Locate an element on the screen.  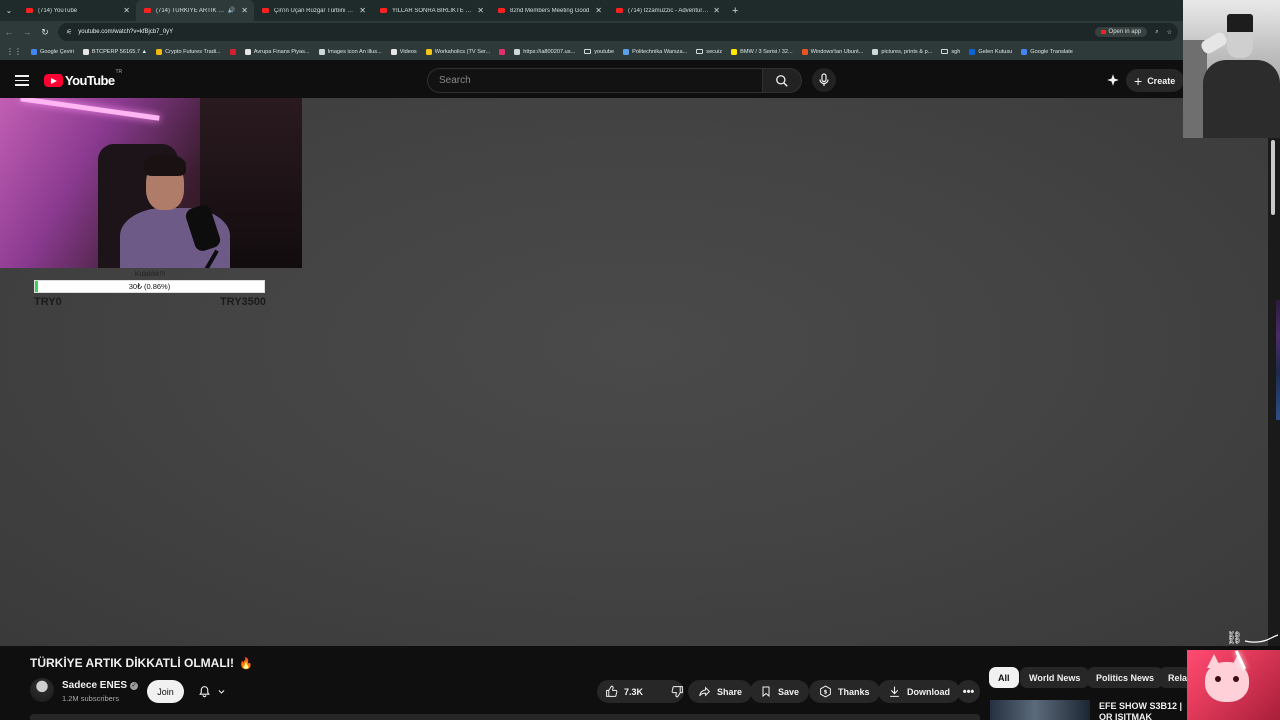
logo-text: YouTube is located at coordinates (90, 80).